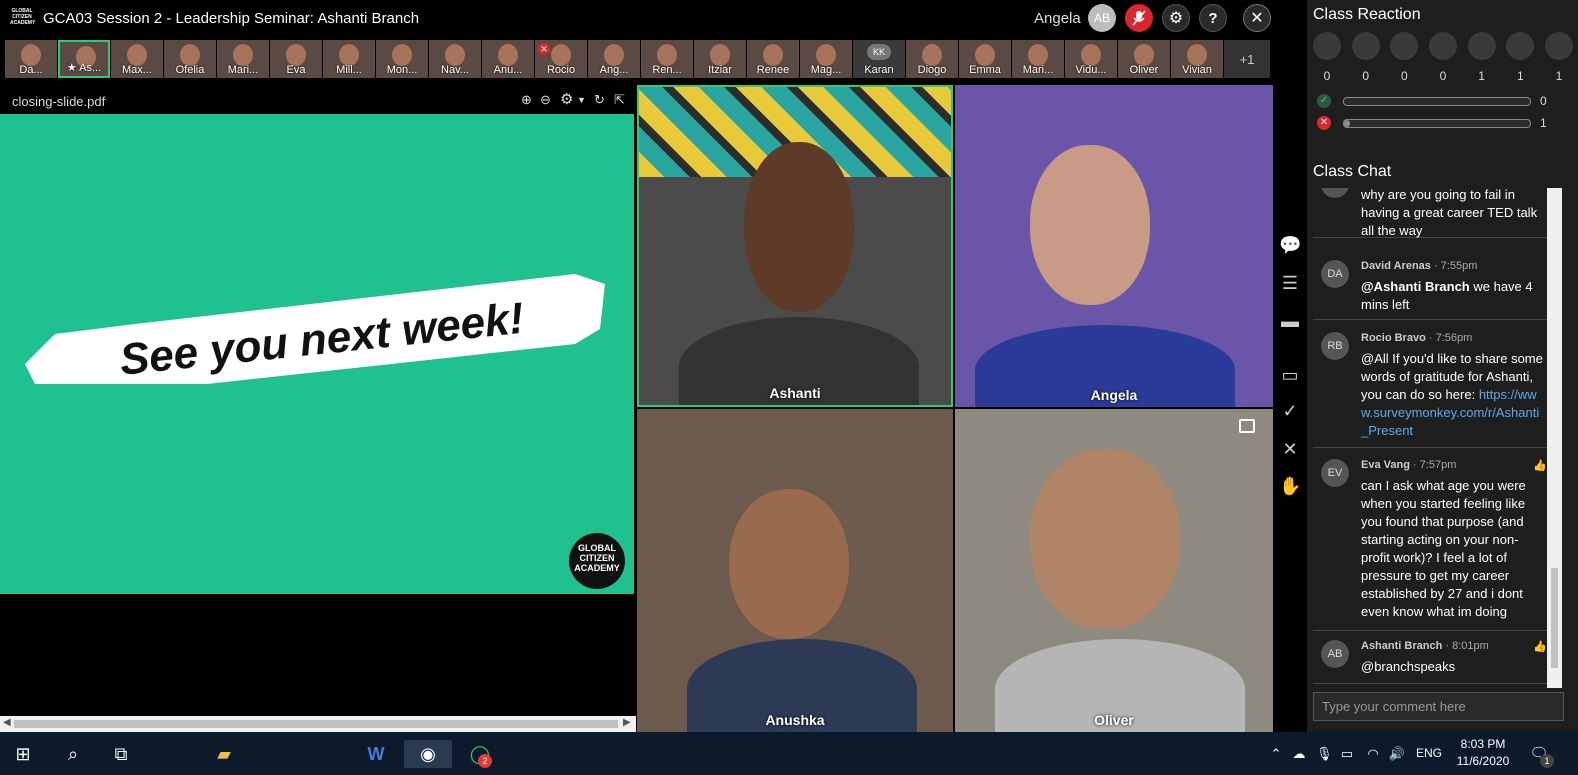 This screenshot has width=1578, height=775. I want to click on thinking-emoji-icon, so click(1442, 46).